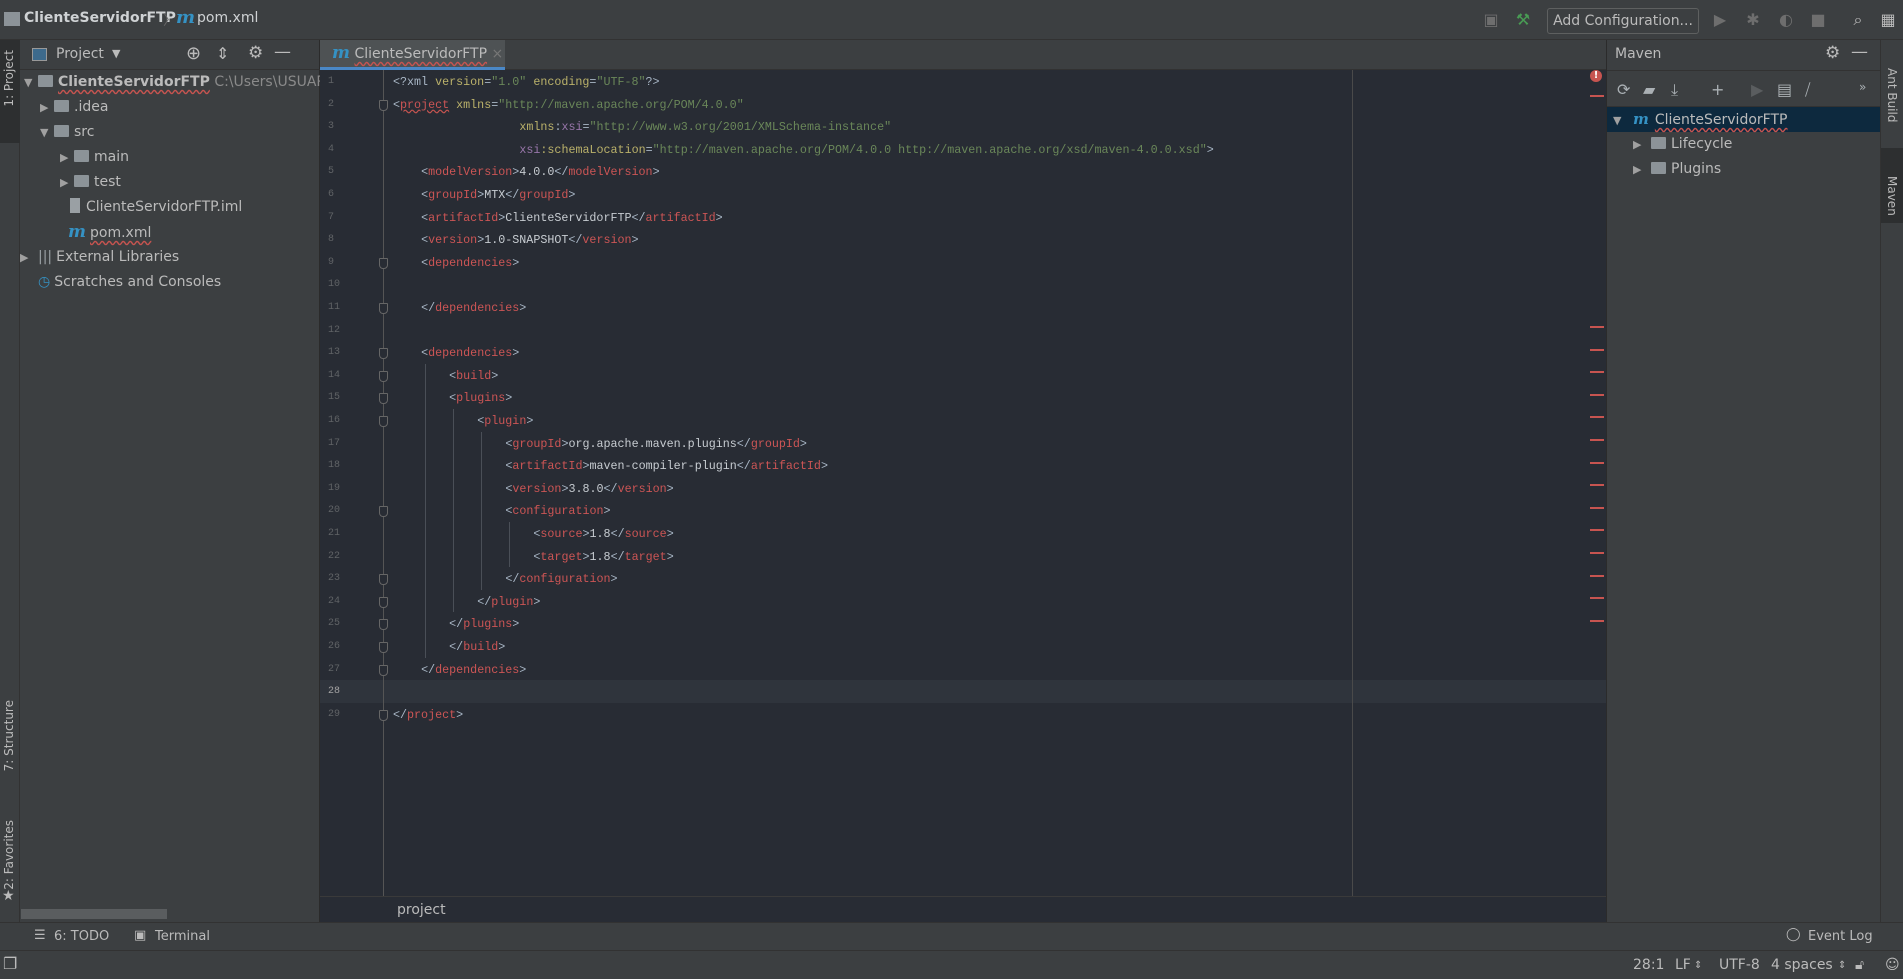 This screenshot has height=979, width=1903. What do you see at coordinates (1862, 87) in the screenshot?
I see `more-icon: »` at bounding box center [1862, 87].